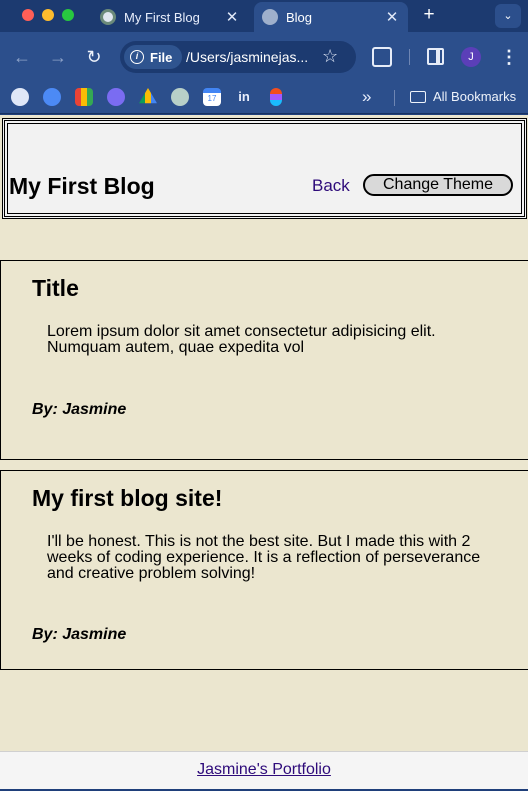 This screenshot has height=791, width=528. I want to click on site-info-chip: i File, so click(153, 57).